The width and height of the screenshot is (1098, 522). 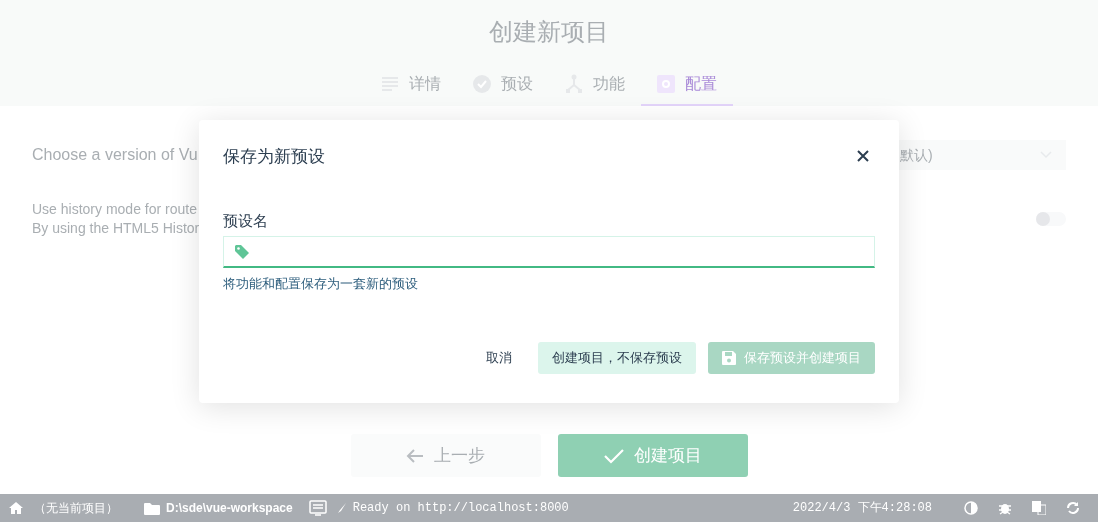 What do you see at coordinates (115, 209) in the screenshot?
I see `setting-label: Use history mode for route` at bounding box center [115, 209].